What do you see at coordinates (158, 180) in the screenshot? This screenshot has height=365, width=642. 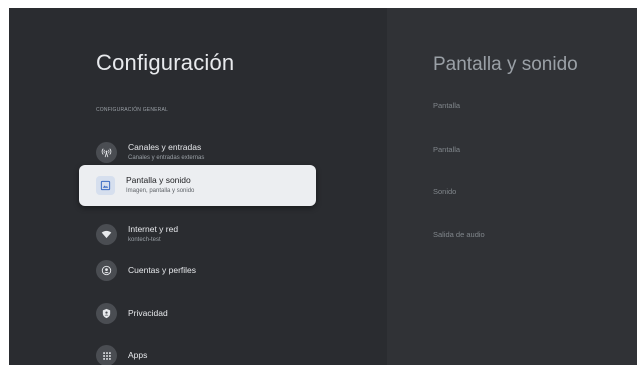 I see `menu-item-label: Pantalla y sonido` at bounding box center [158, 180].